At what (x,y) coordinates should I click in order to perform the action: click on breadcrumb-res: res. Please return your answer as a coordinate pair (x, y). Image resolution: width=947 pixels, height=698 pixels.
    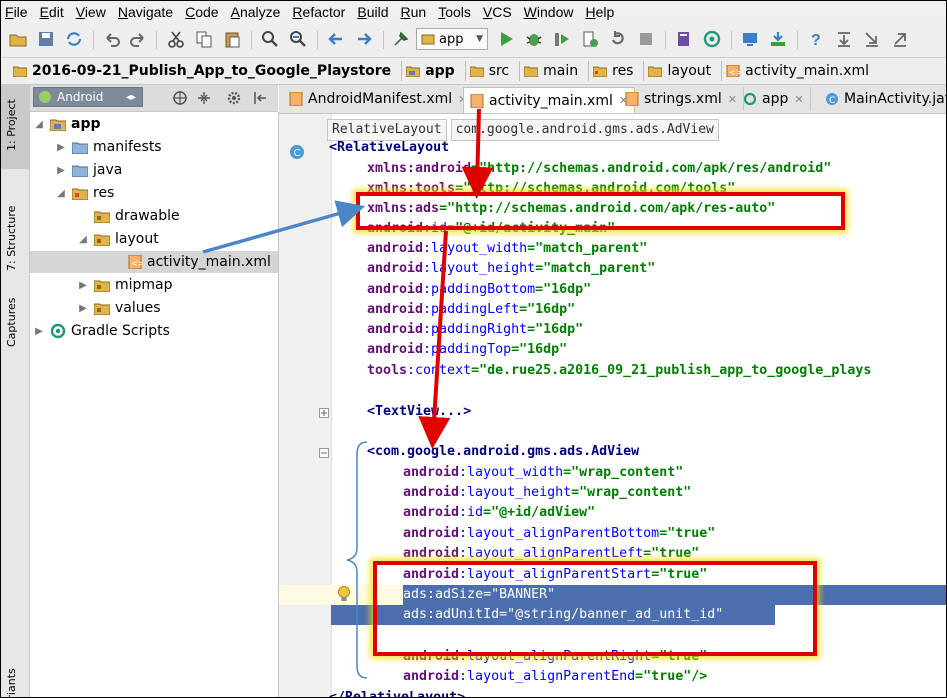
    Looking at the image, I should click on (619, 71).